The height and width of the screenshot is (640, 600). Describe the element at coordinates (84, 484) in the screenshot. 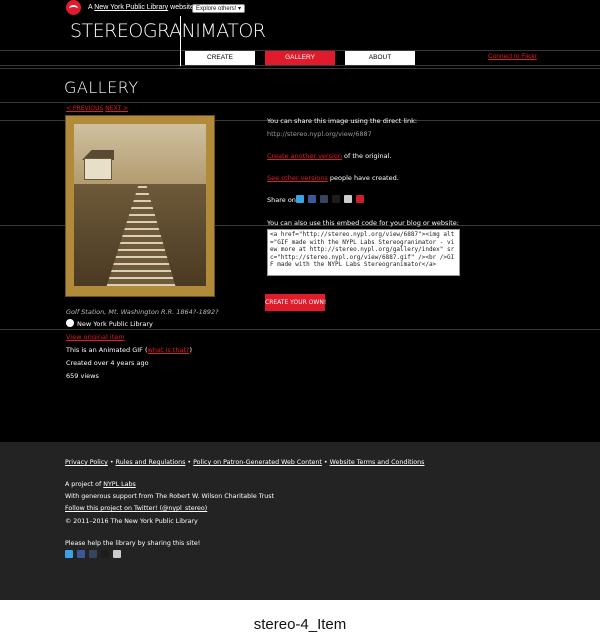

I see `project-prefix: A project of` at that location.